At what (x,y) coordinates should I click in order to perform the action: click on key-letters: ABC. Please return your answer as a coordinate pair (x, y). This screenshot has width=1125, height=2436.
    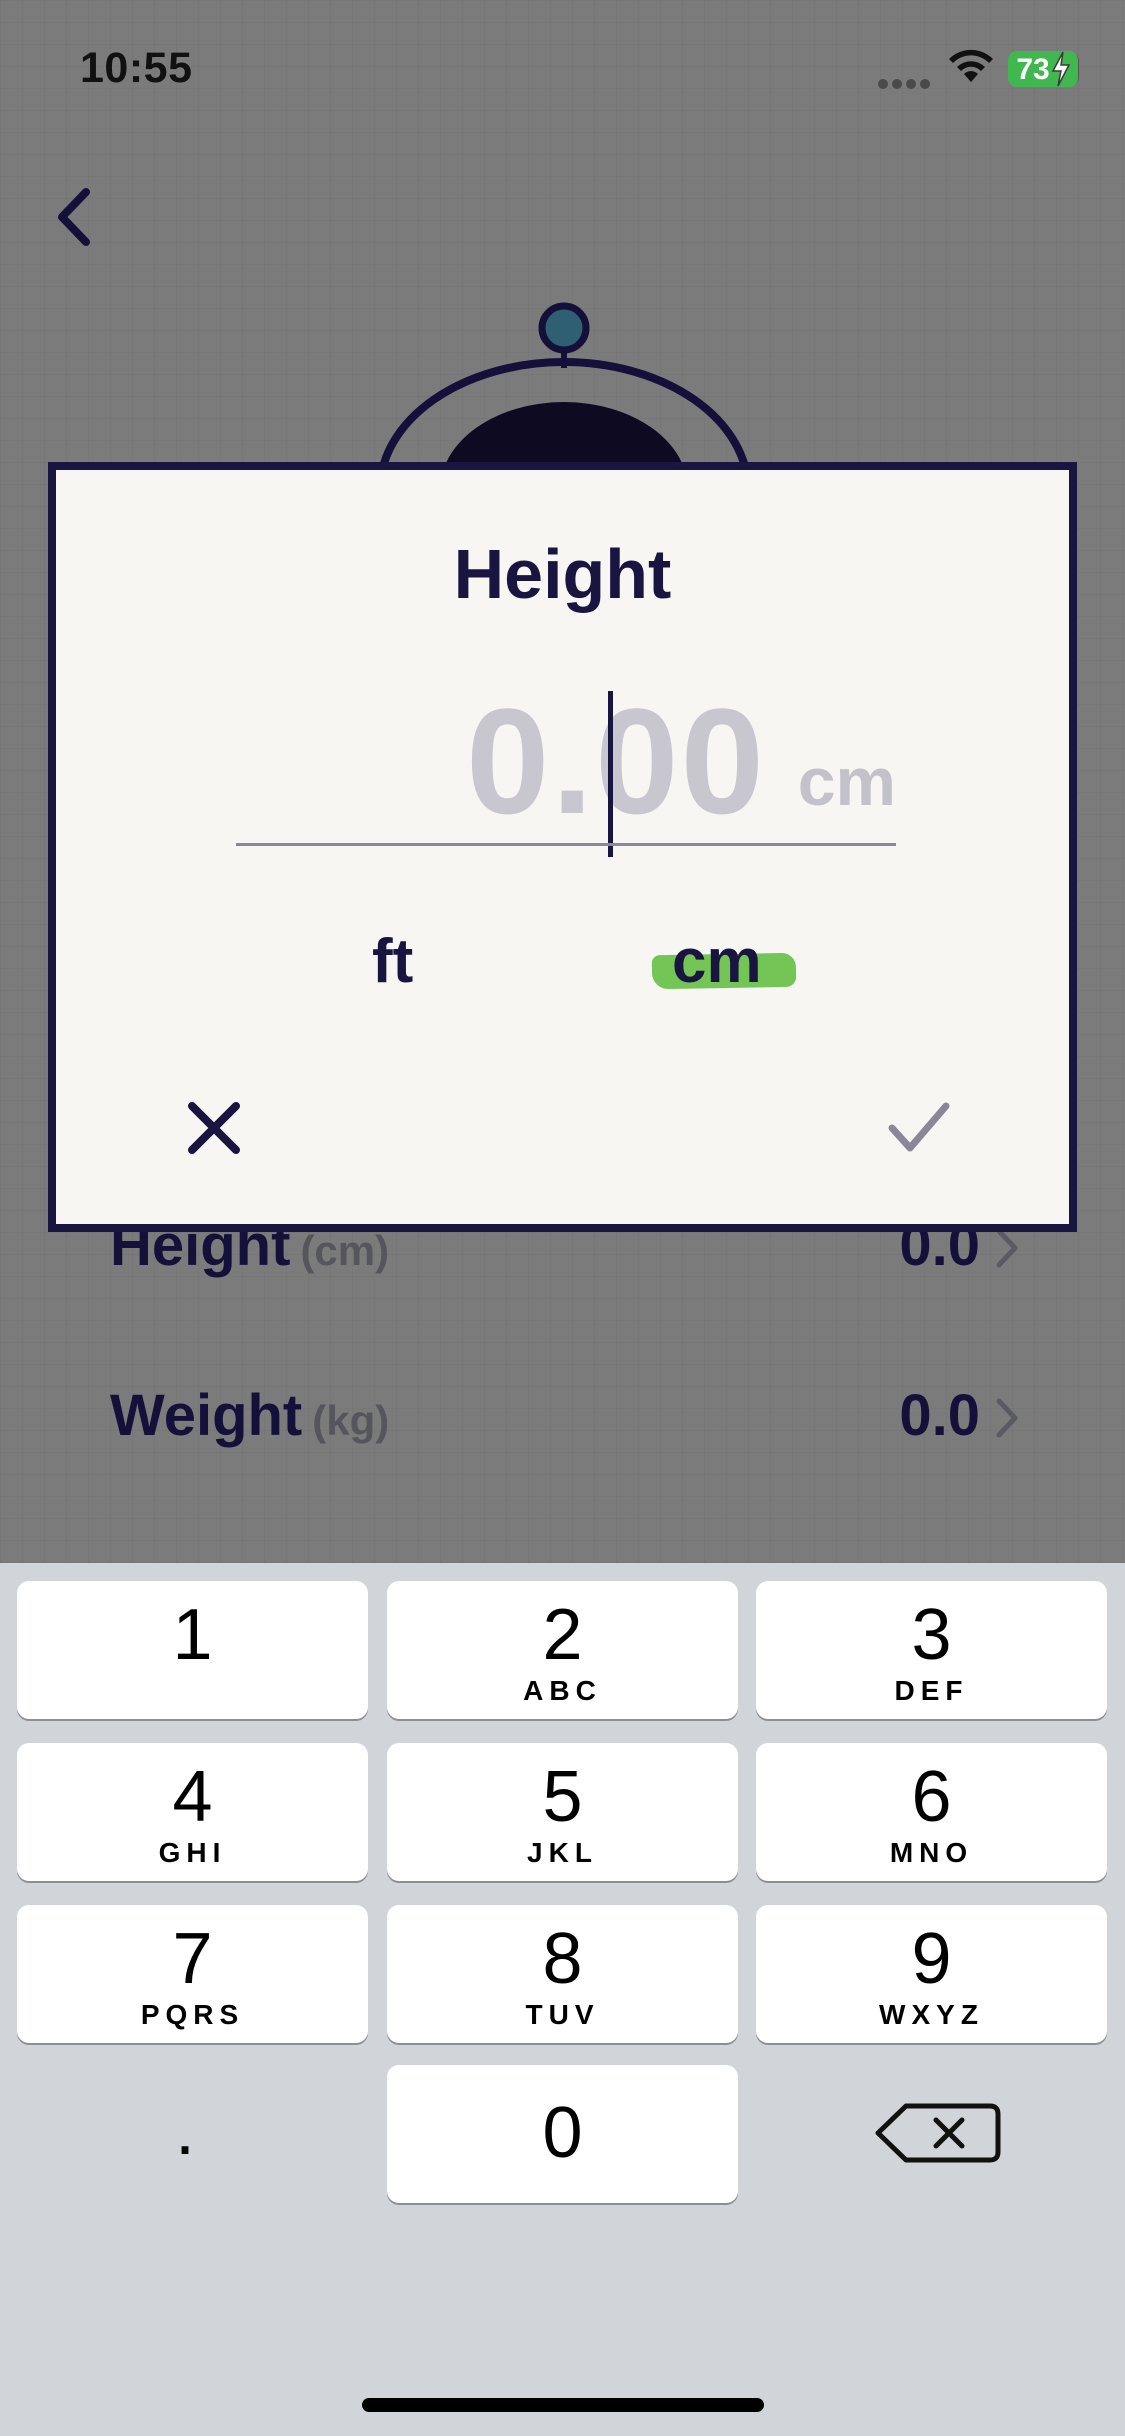
    Looking at the image, I should click on (562, 1690).